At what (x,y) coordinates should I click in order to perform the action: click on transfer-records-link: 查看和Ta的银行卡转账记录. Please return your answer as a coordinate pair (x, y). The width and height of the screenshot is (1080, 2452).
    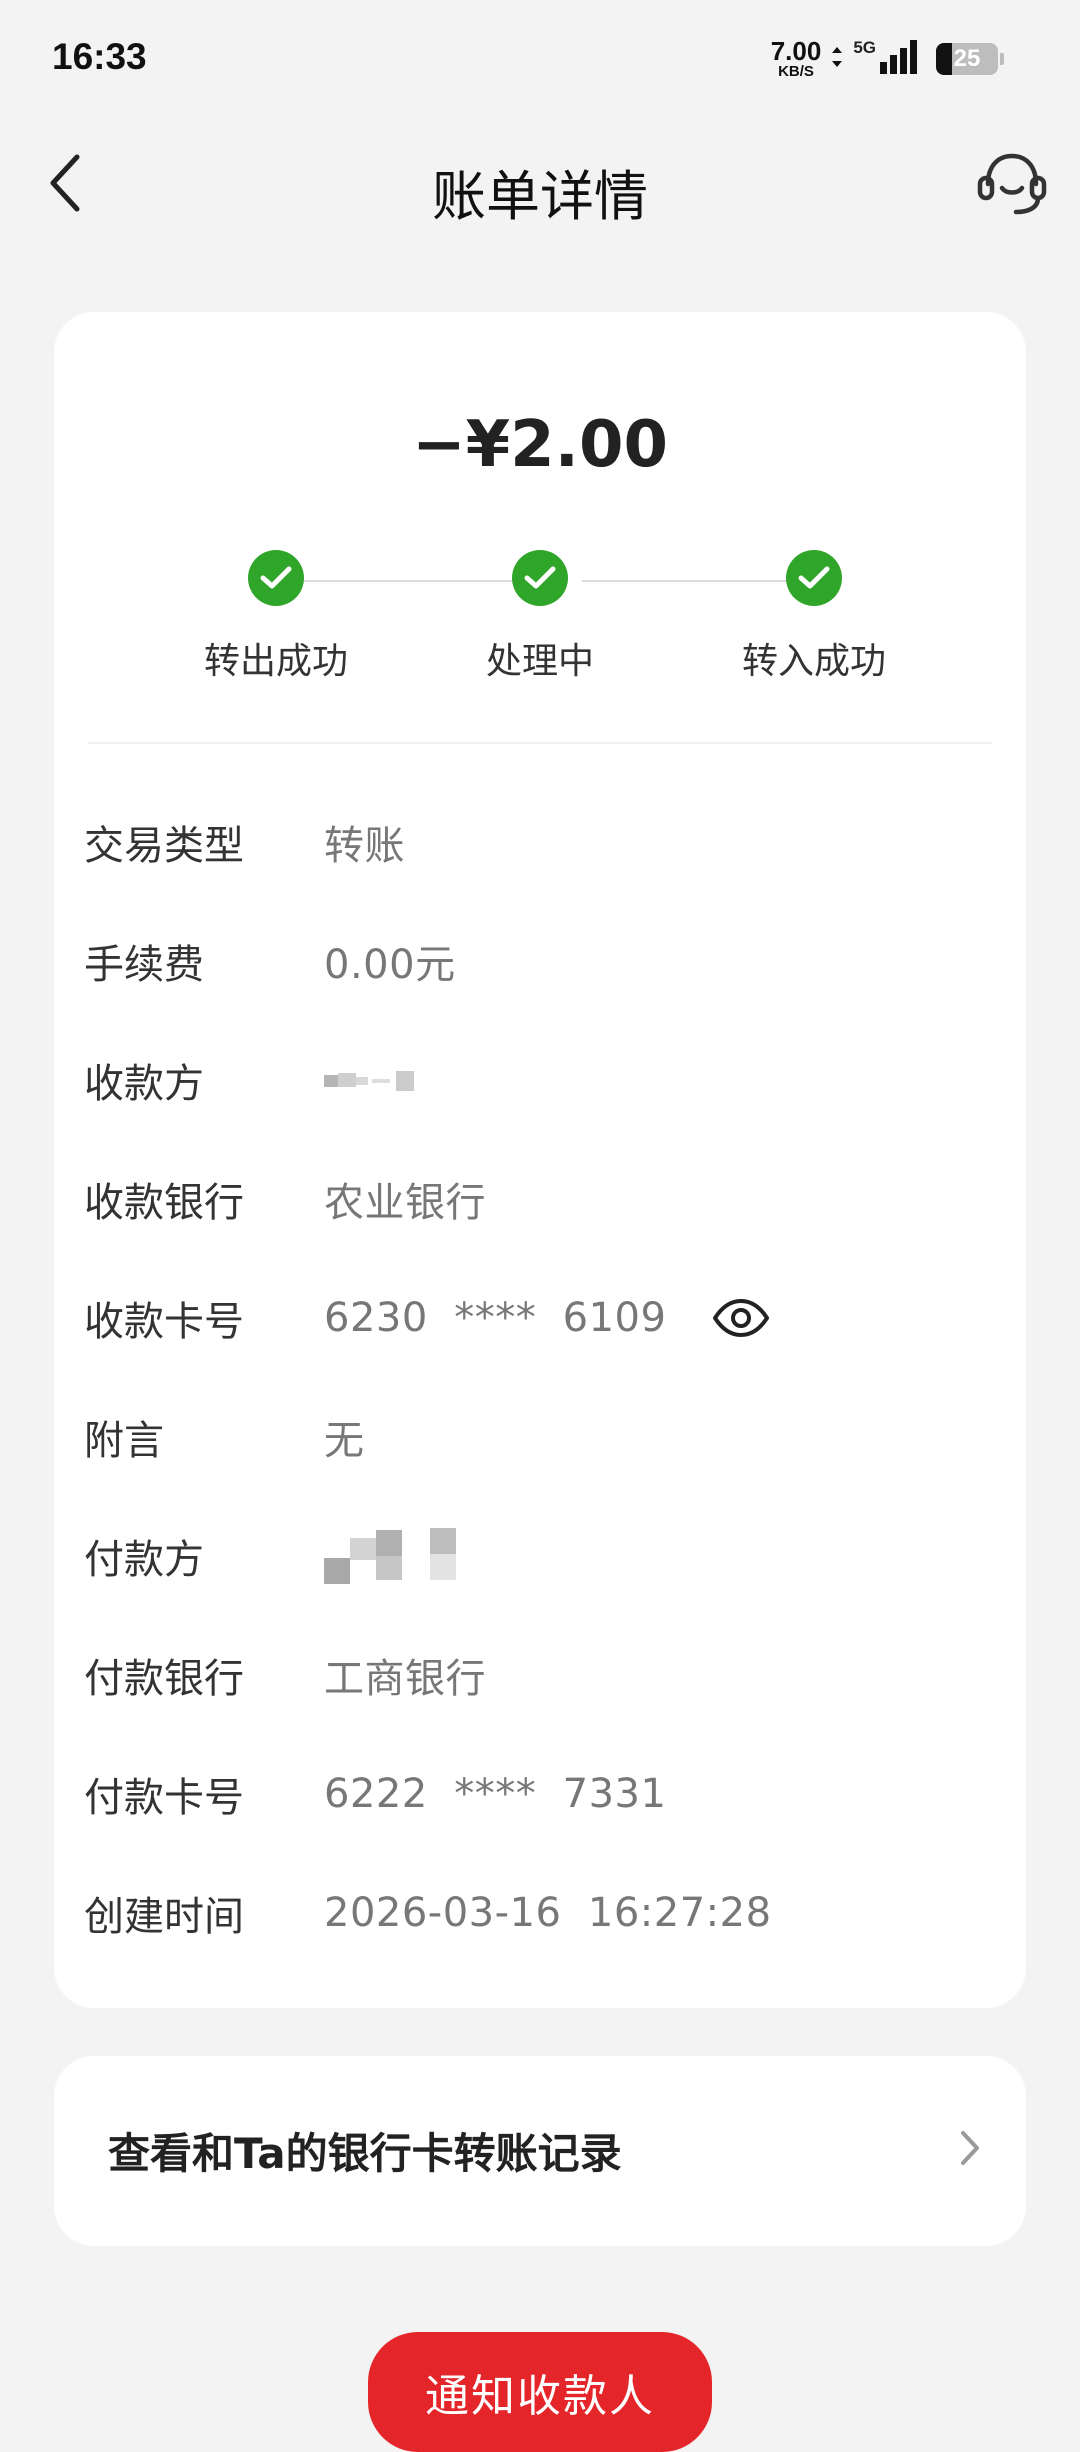
    Looking at the image, I should click on (540, 2151).